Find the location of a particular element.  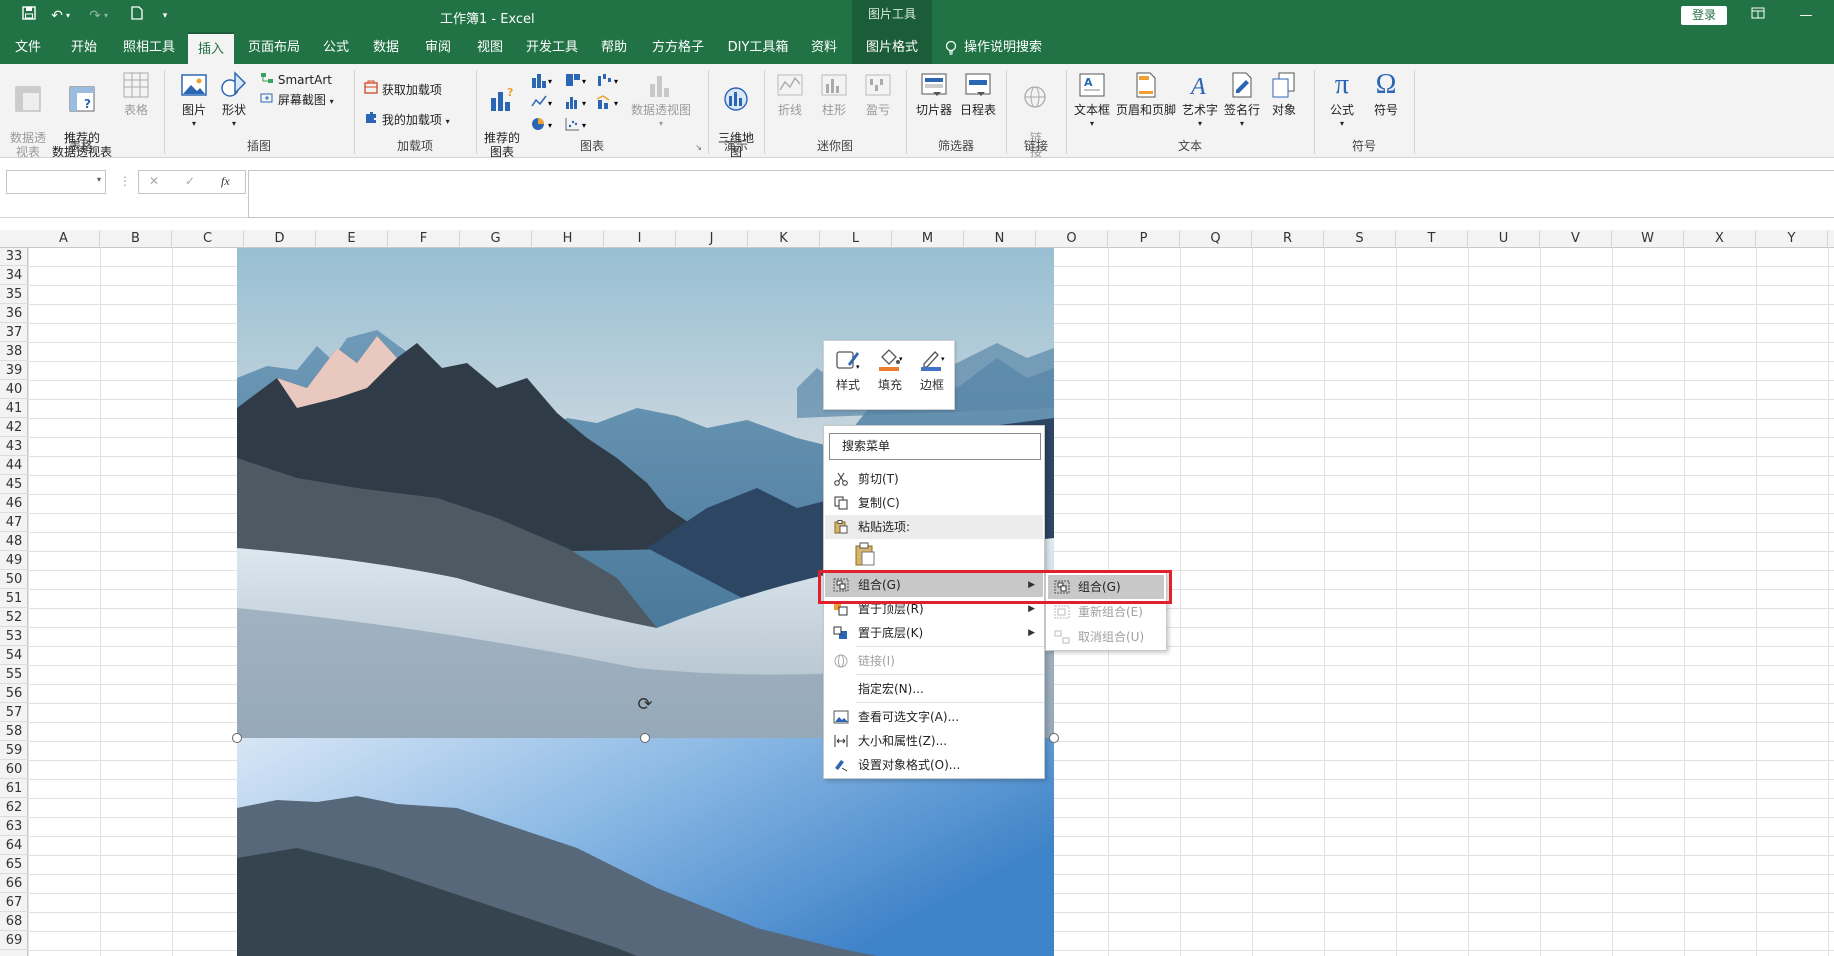

shapes-button: 形状 ▾ is located at coordinates (234, 100).